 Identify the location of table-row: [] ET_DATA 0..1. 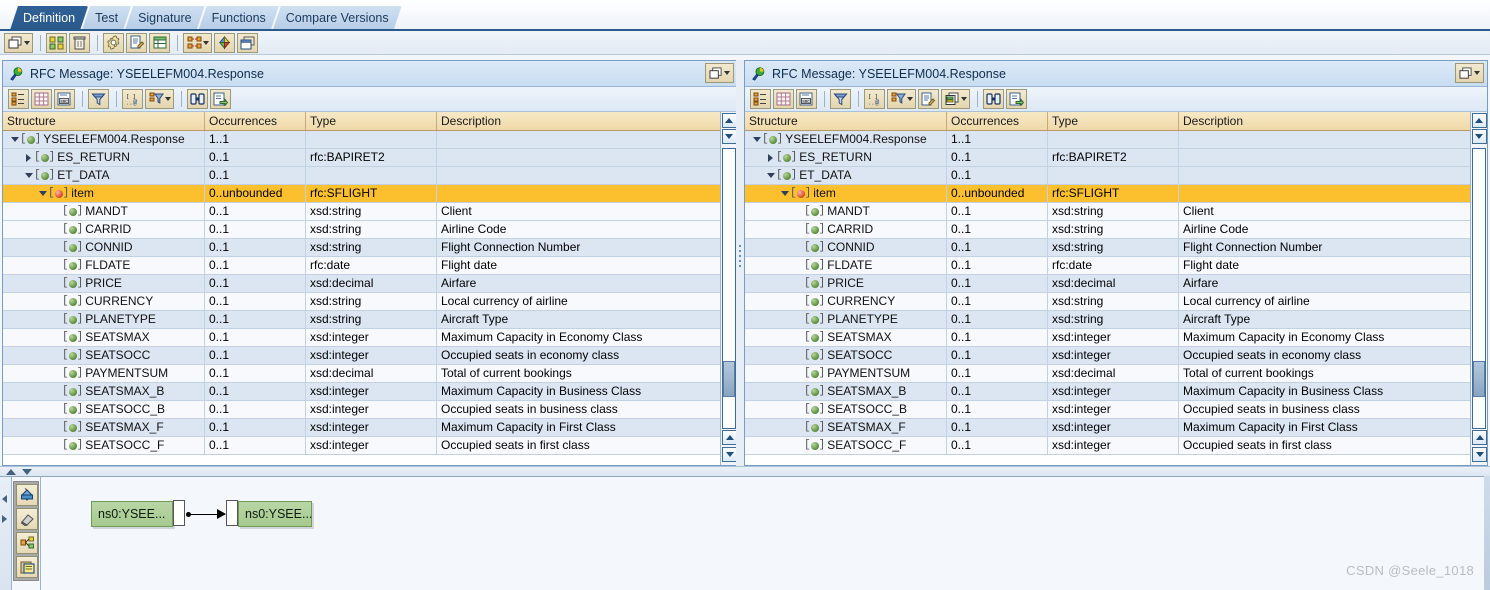
(370, 176).